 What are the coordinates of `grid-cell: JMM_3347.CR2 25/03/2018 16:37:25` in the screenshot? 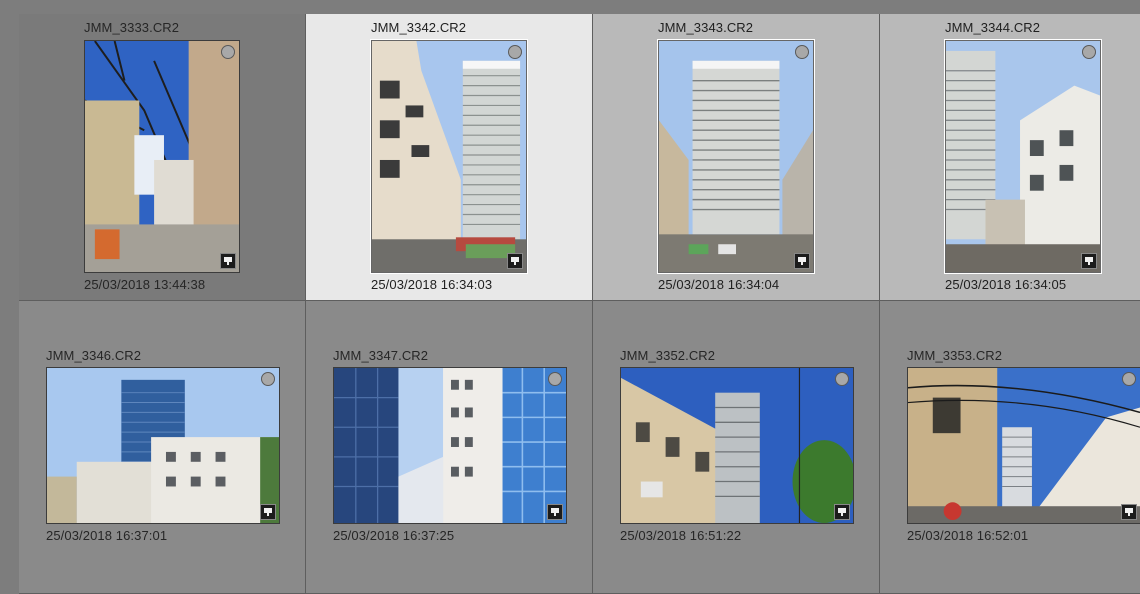 It's located at (449, 447).